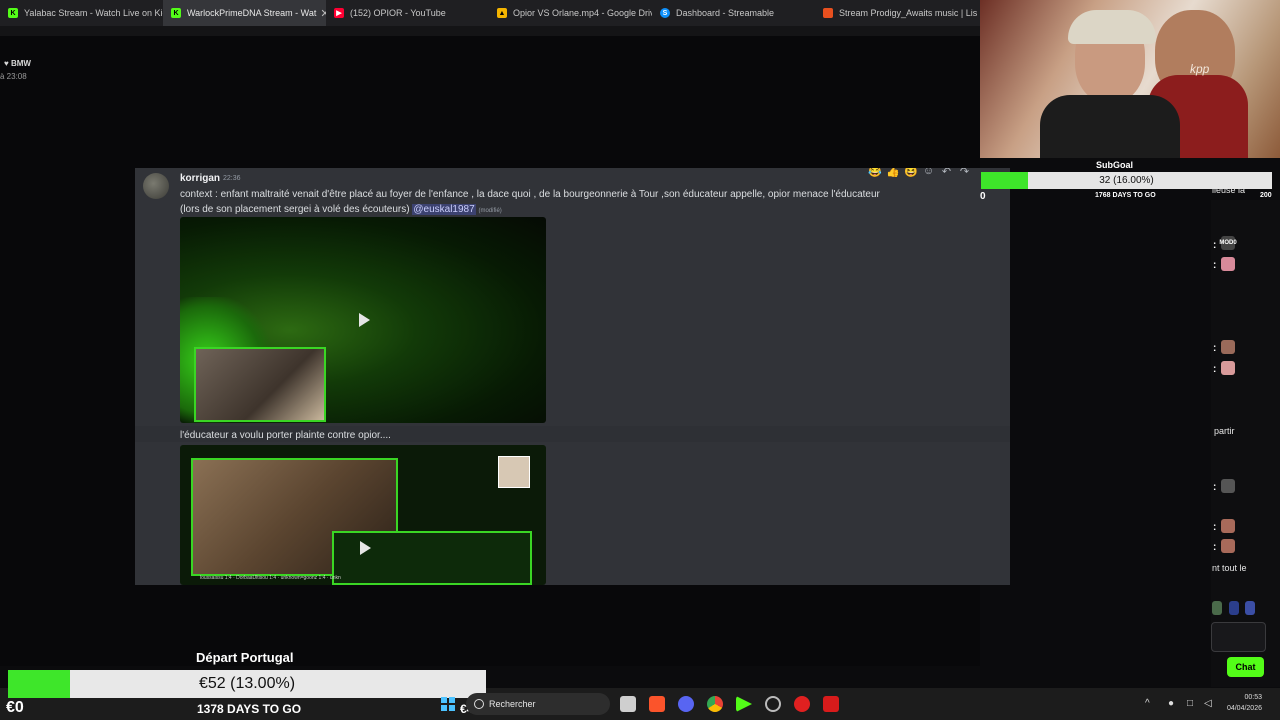 This screenshot has height=720, width=1280. I want to click on streamable-icon: S, so click(665, 13).